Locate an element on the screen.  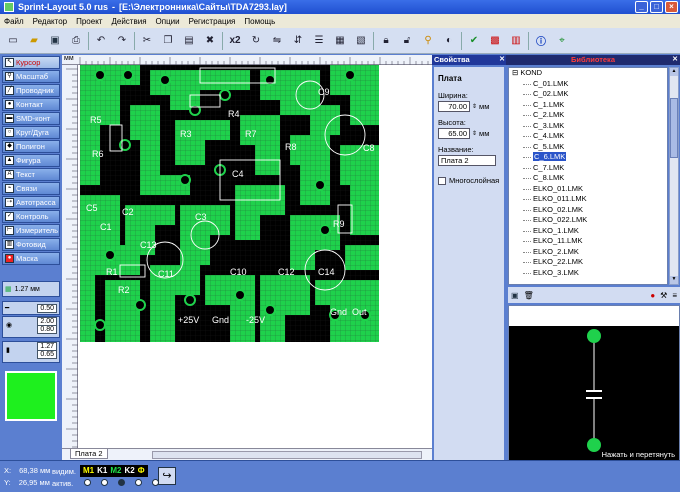
library-item: C_7.LMK is located at coordinates (588, 168).